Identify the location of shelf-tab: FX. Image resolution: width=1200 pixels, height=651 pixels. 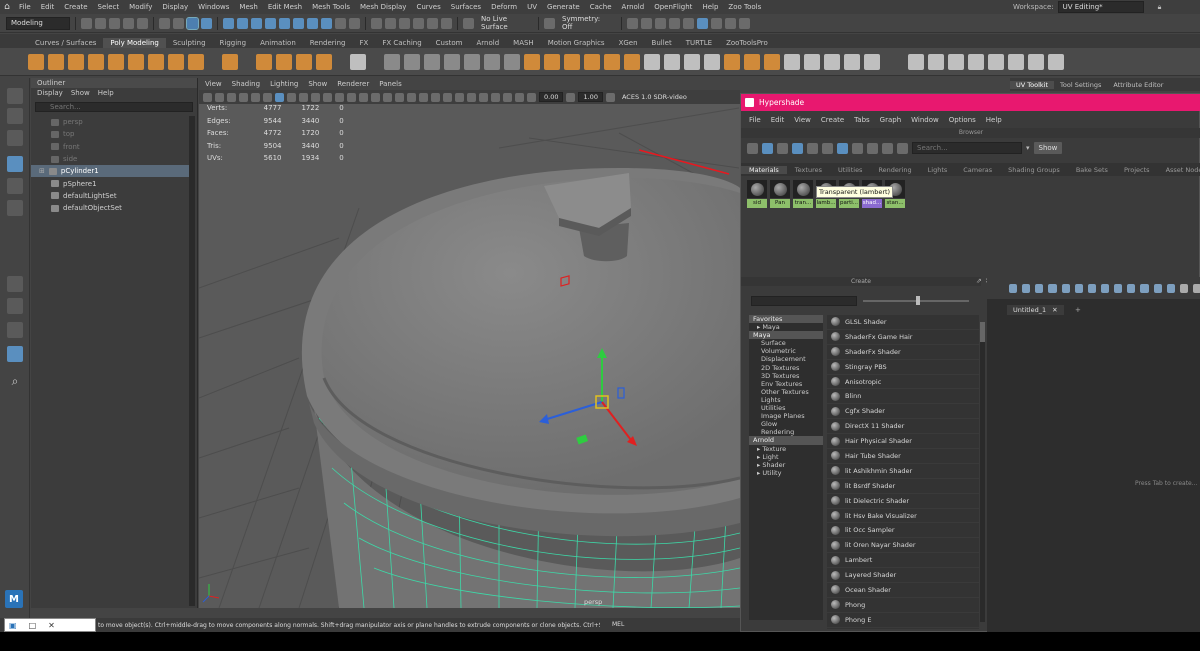
(364, 43).